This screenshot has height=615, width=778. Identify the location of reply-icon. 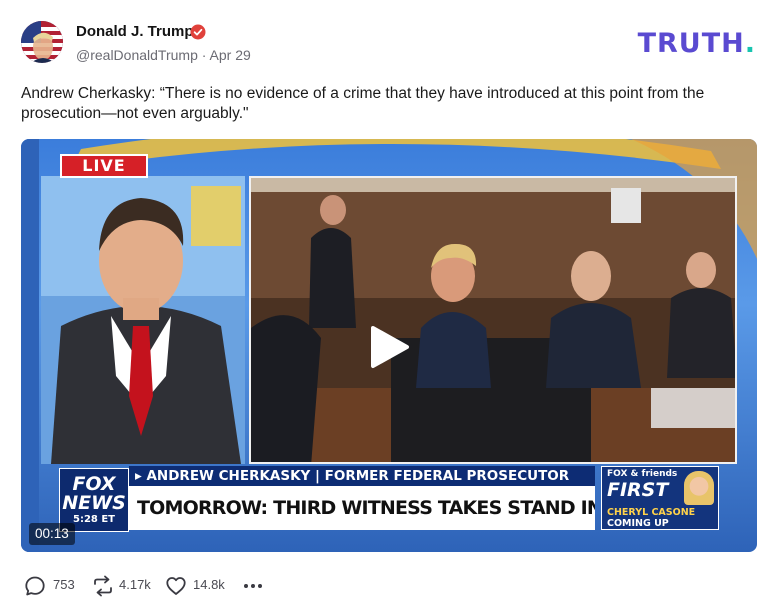
(35, 586).